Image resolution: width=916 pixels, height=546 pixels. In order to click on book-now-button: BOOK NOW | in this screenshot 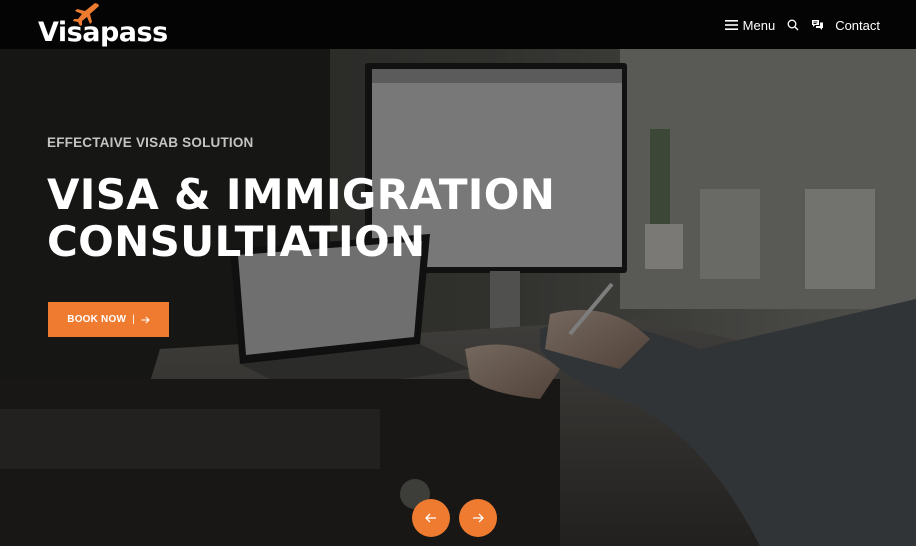, I will do `click(108, 319)`.